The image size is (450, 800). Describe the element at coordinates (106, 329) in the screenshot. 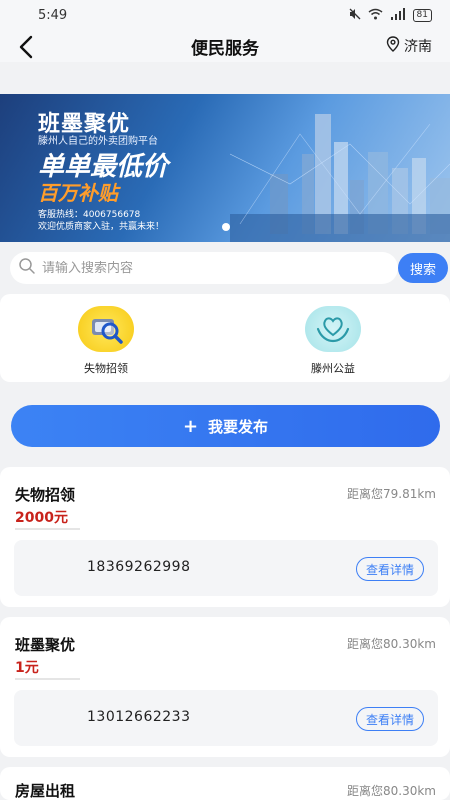

I see `wallet-magnifier-icon` at that location.